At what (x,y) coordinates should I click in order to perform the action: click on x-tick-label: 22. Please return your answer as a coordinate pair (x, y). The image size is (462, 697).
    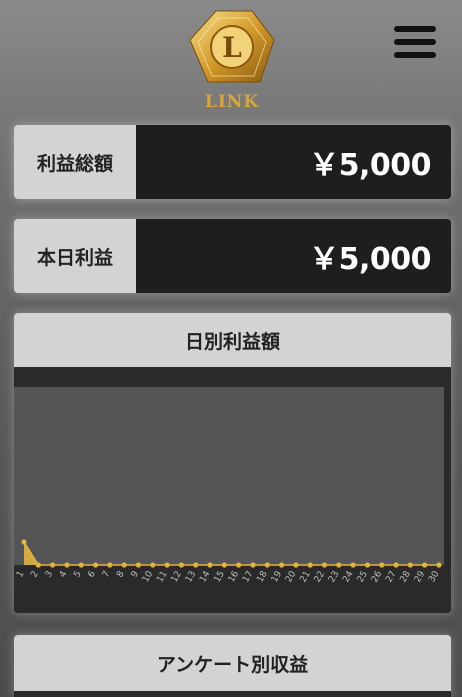
    Looking at the image, I should click on (320, 577).